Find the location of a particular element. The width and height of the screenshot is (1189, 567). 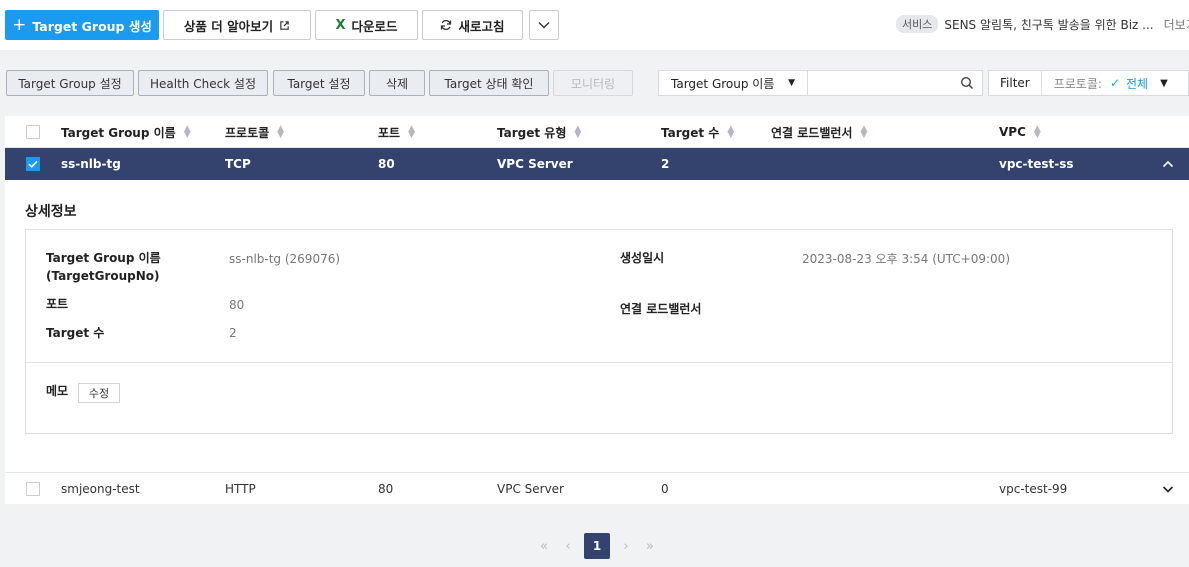

protocol-filter-label: 프로토콜: is located at coordinates (1077, 83).